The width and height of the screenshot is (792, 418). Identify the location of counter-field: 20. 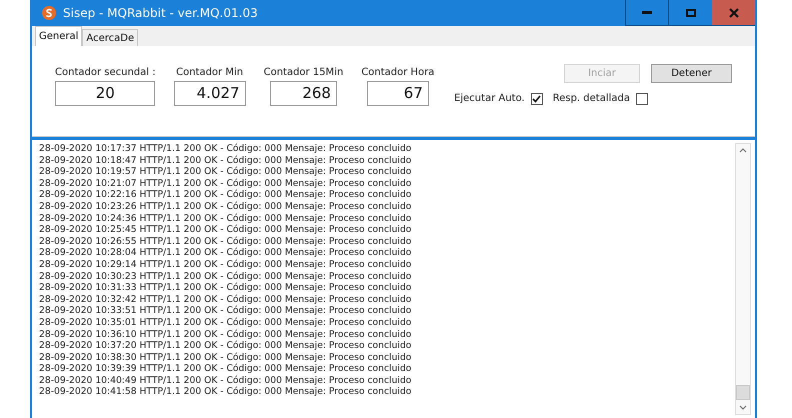
(105, 93).